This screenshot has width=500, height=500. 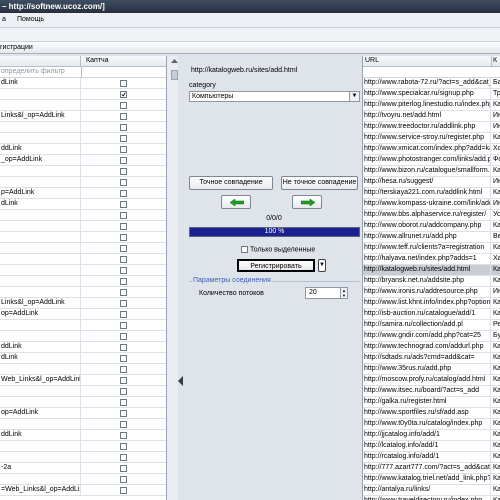 I want to click on table-row: http://lcatalog.info/add/1Ка, so click(x=431, y=446).